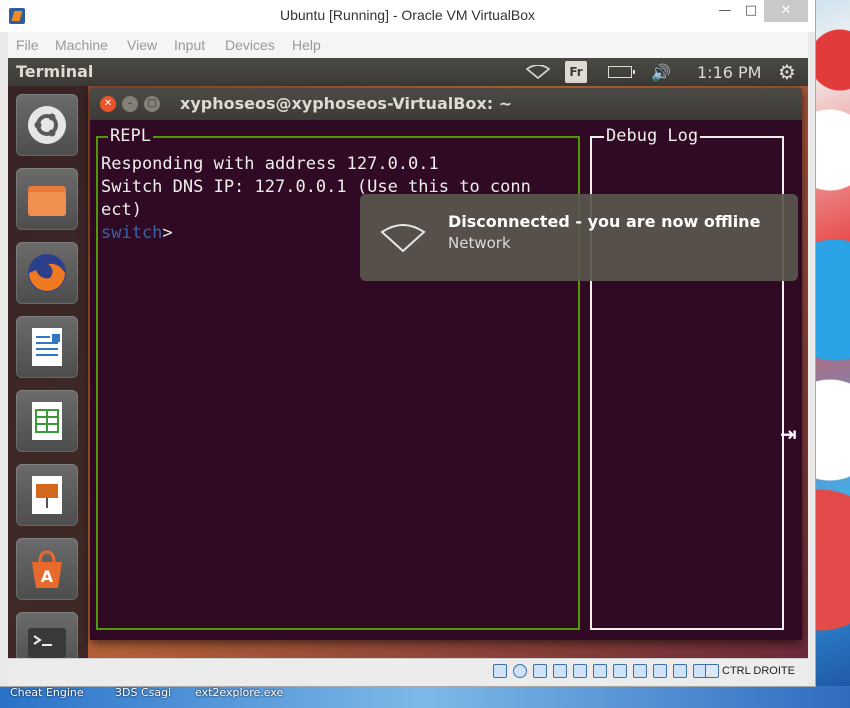 Image resolution: width=850 pixels, height=708 pixels. What do you see at coordinates (479, 243) in the screenshot?
I see `notification-body: Network` at bounding box center [479, 243].